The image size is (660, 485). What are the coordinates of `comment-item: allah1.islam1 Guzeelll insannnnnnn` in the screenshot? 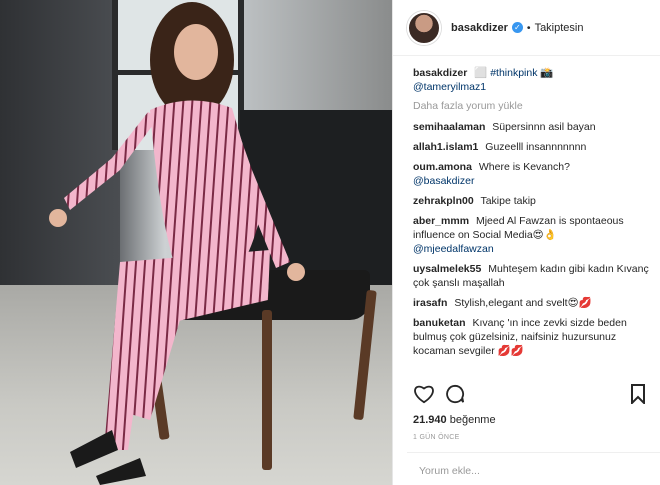 It's located at (531, 147).